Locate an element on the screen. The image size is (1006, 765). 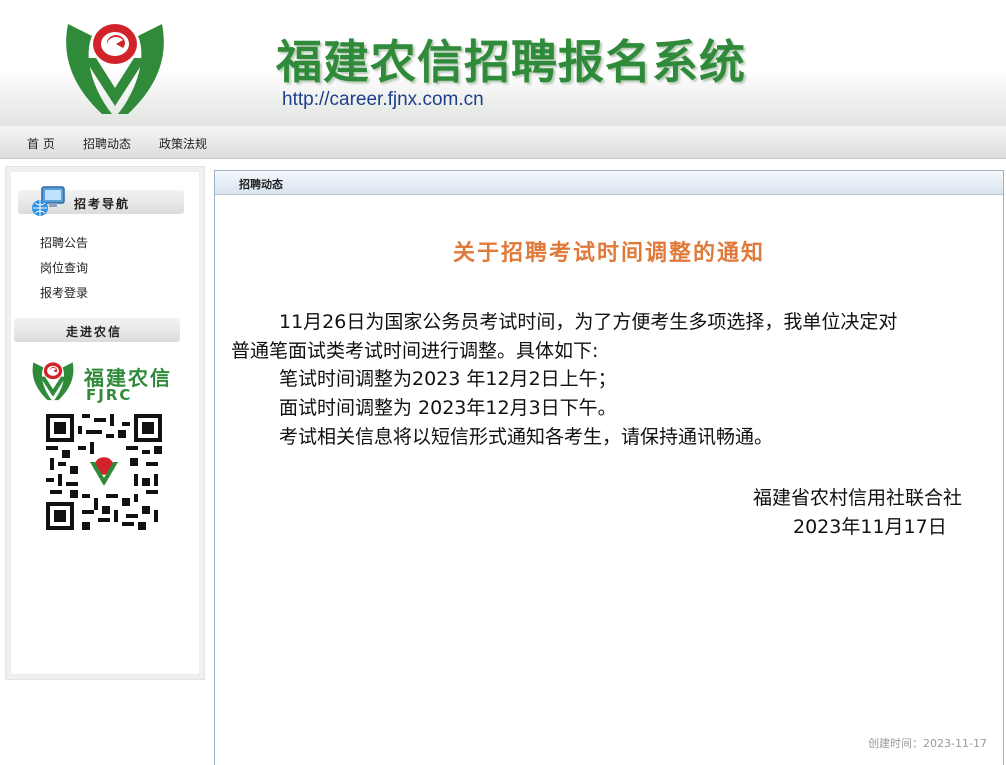
main-nav: 首 页 招聘动态 政策法规 is located at coordinates (503, 142).